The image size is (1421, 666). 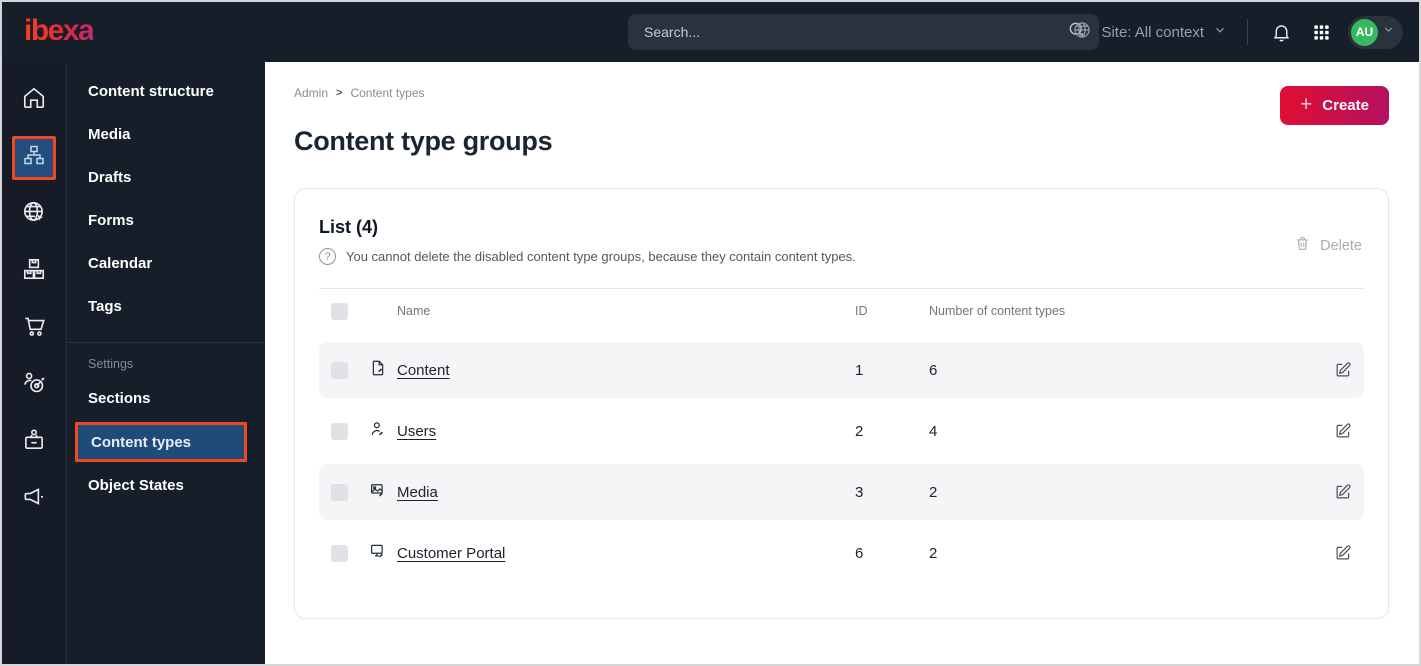 I want to click on primary-nav-rail, so click(x=34, y=363).